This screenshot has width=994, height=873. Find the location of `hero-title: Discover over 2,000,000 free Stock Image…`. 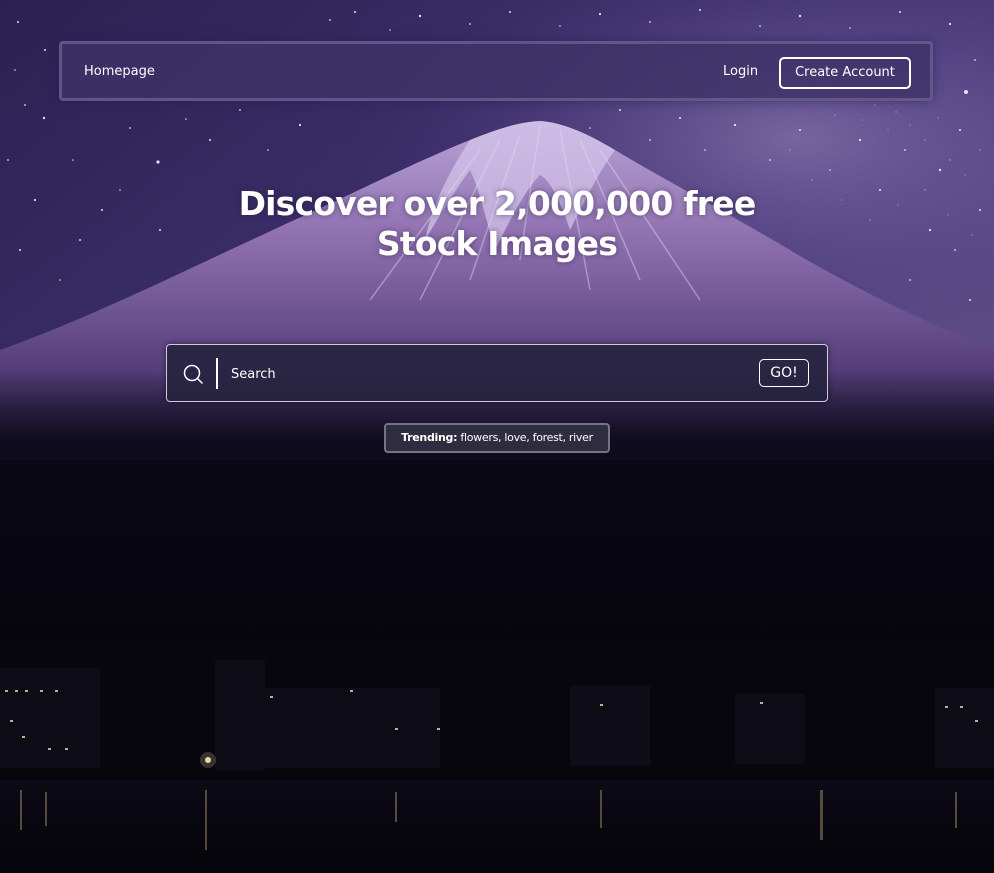

hero-title: Discover over 2,000,000 free Stock Image… is located at coordinates (497, 224).